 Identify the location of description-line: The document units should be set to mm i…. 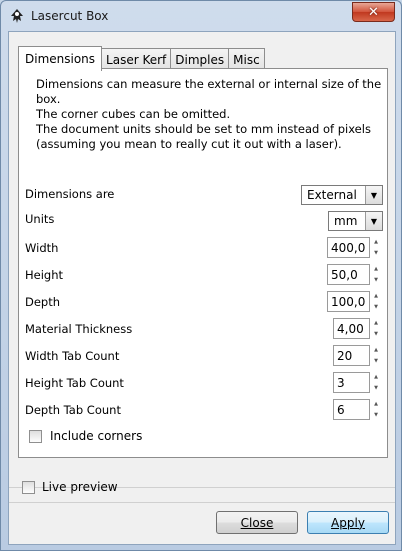
(203, 129).